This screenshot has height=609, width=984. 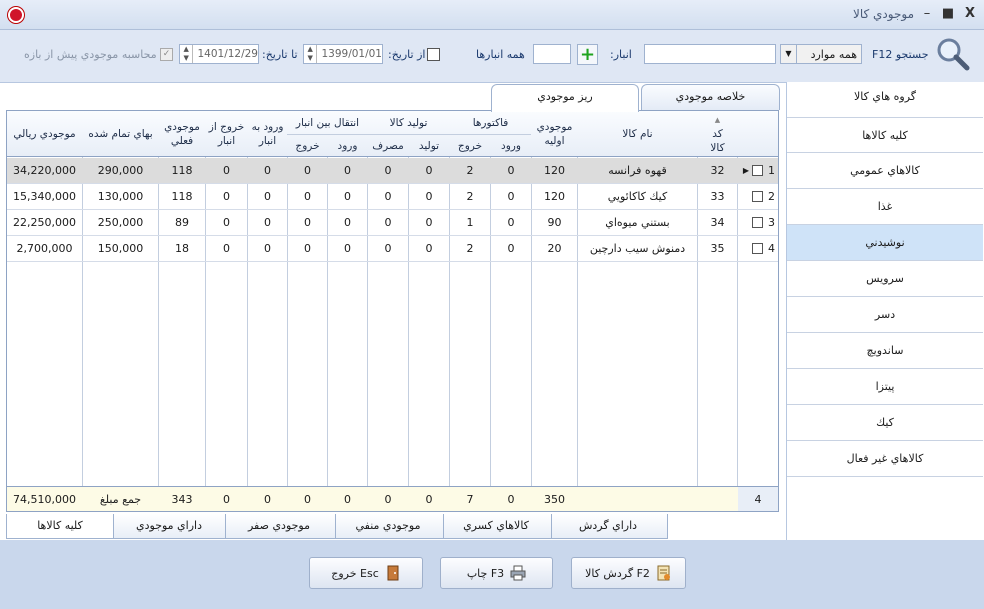 I want to click on filter-select: ▼ همه موارد, so click(x=821, y=54).